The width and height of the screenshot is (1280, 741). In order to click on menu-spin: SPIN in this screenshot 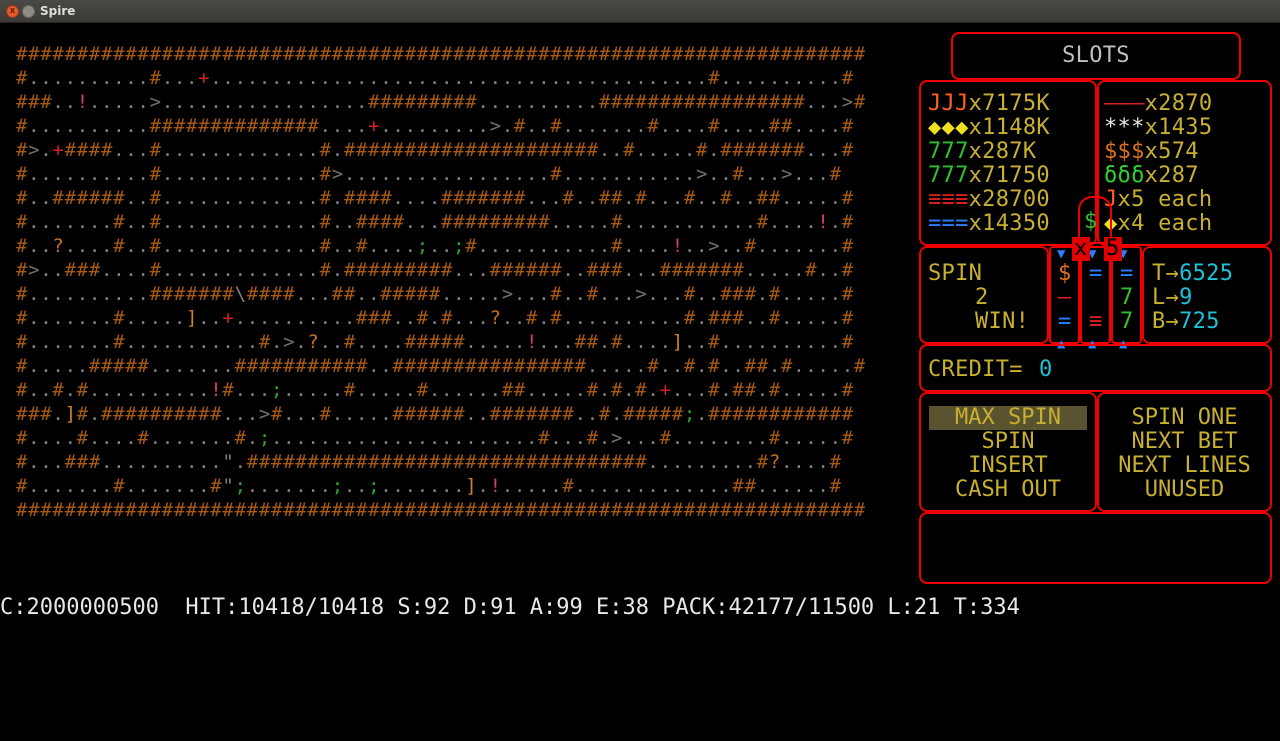, I will do `click(1008, 442)`.